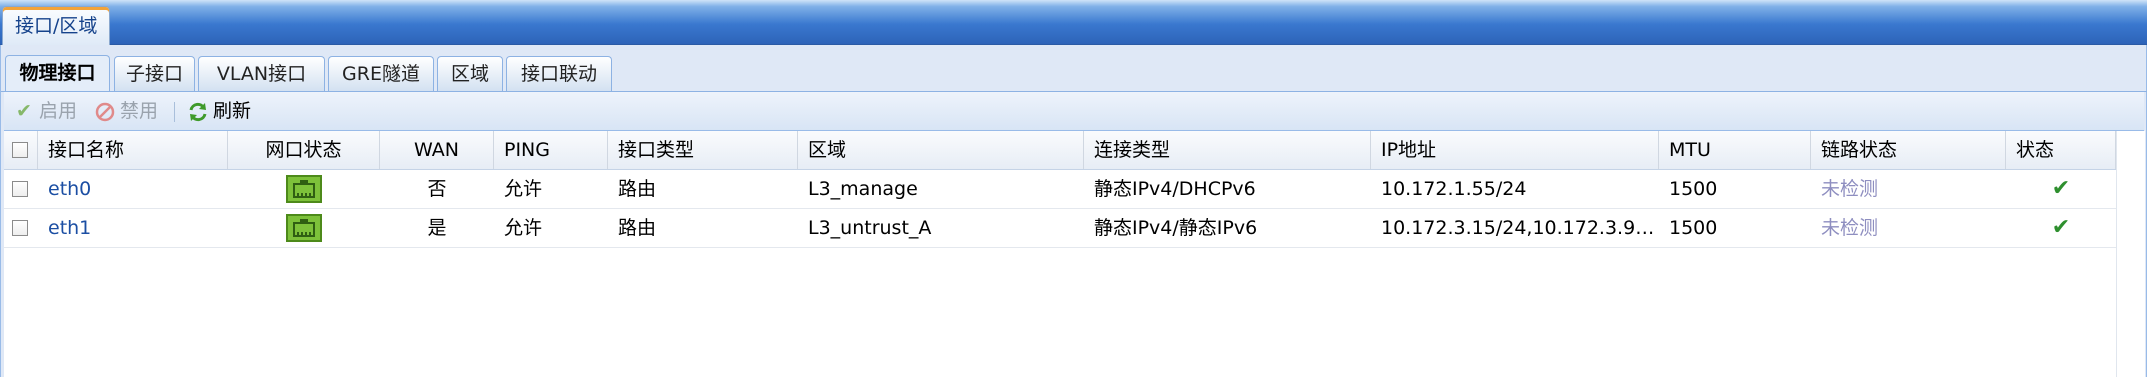  Describe the element at coordinates (56, 25) in the screenshot. I see `window-tab-interface-zone: 接口/区域` at that location.